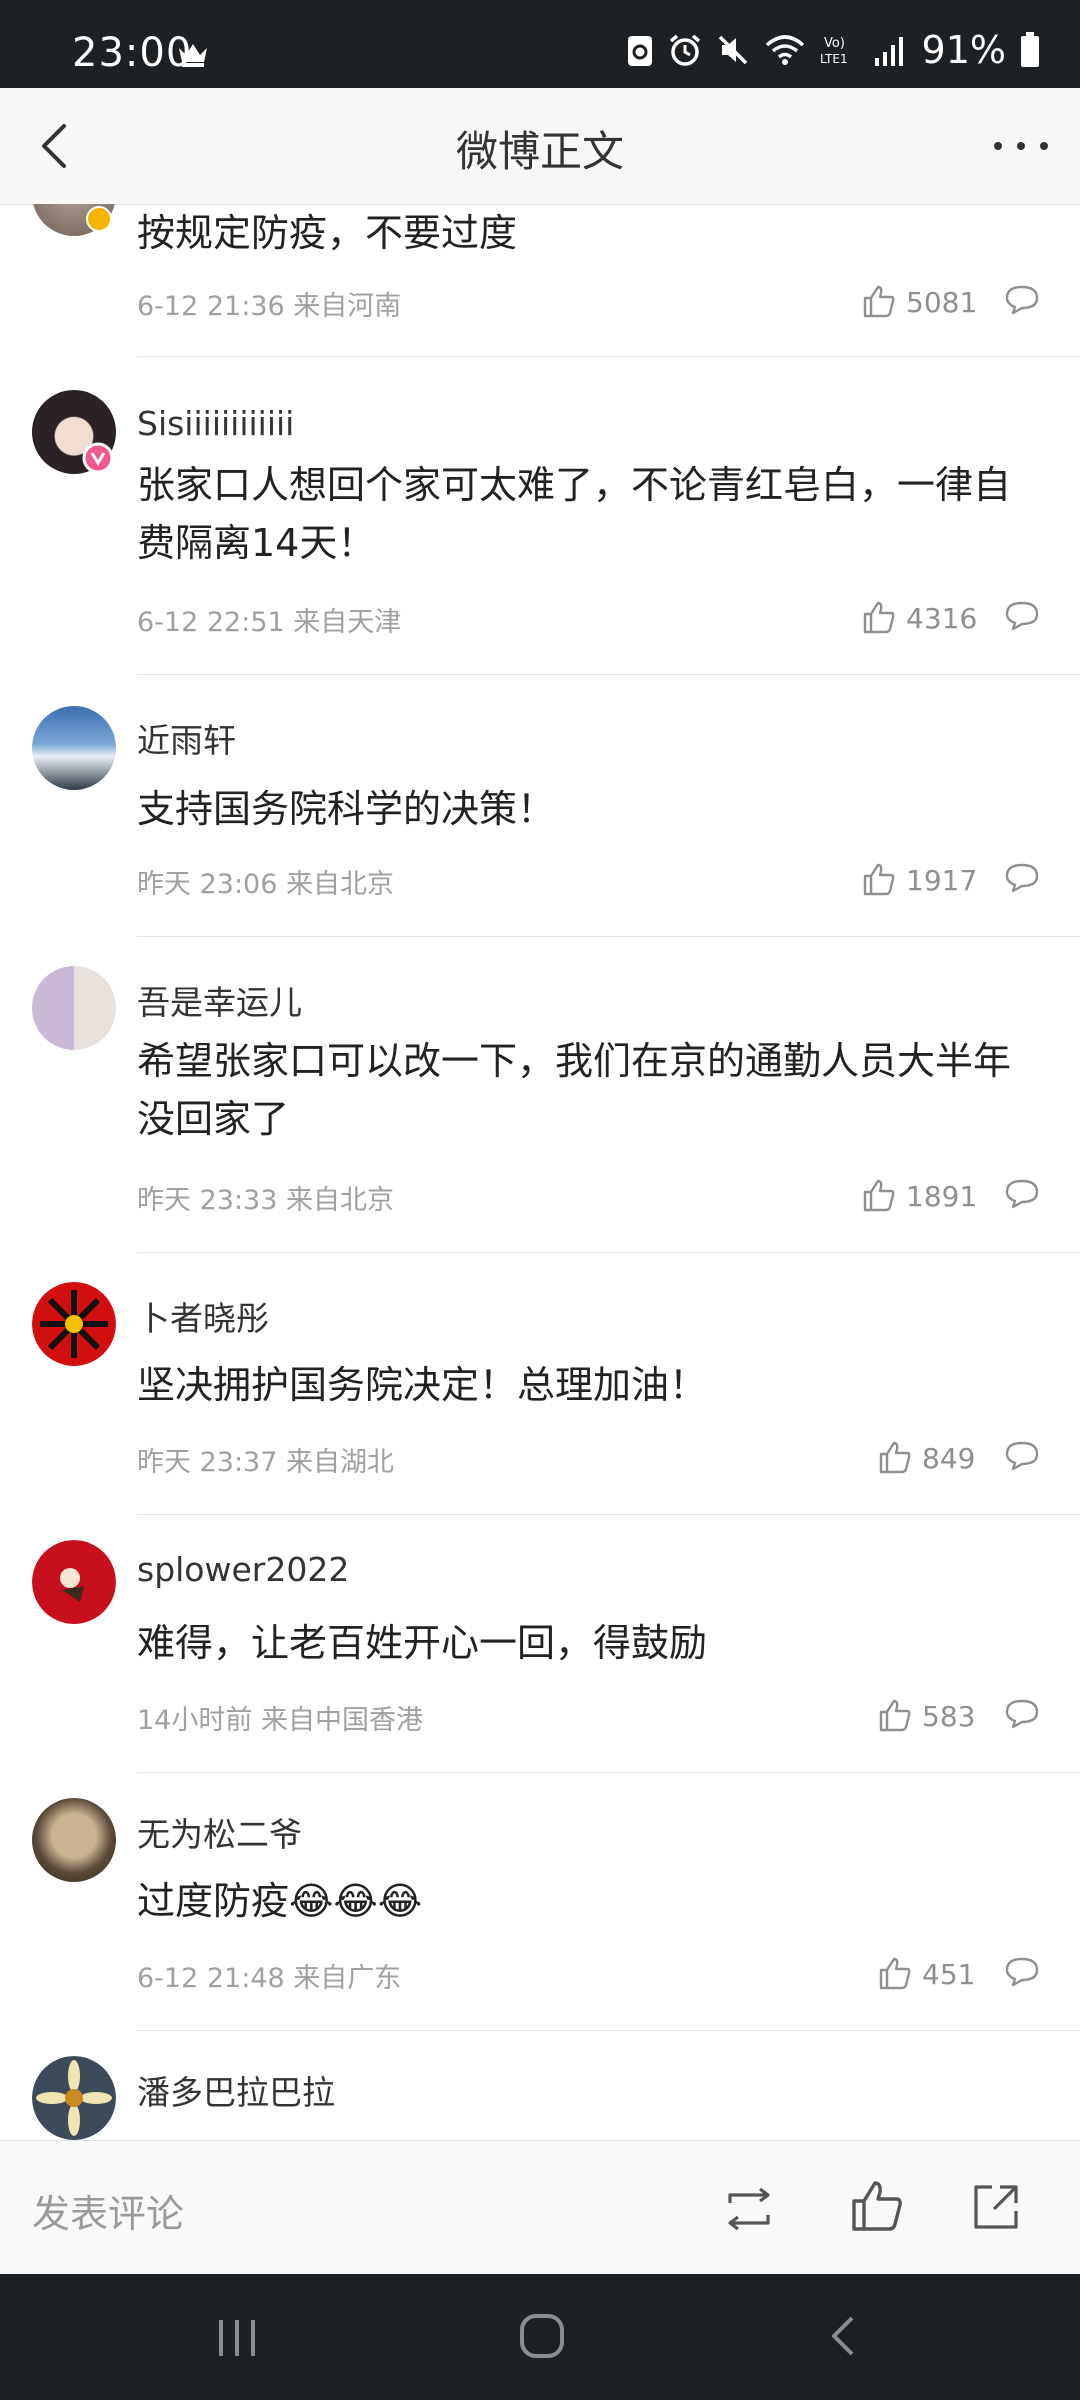  What do you see at coordinates (540, 44) in the screenshot?
I see `status-bar: 23:00 Vo) LTE1 91%` at bounding box center [540, 44].